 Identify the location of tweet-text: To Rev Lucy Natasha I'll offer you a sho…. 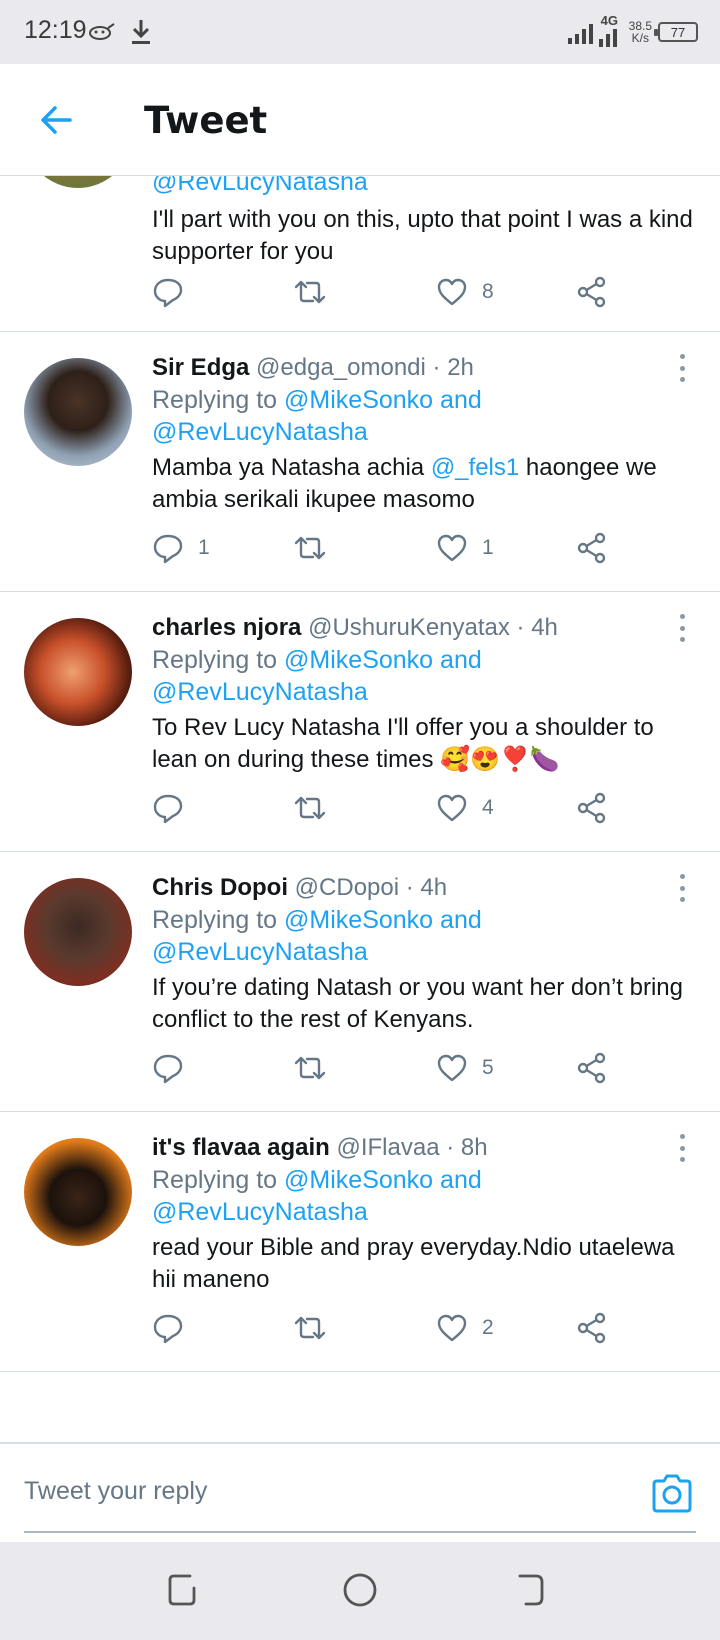
(403, 743).